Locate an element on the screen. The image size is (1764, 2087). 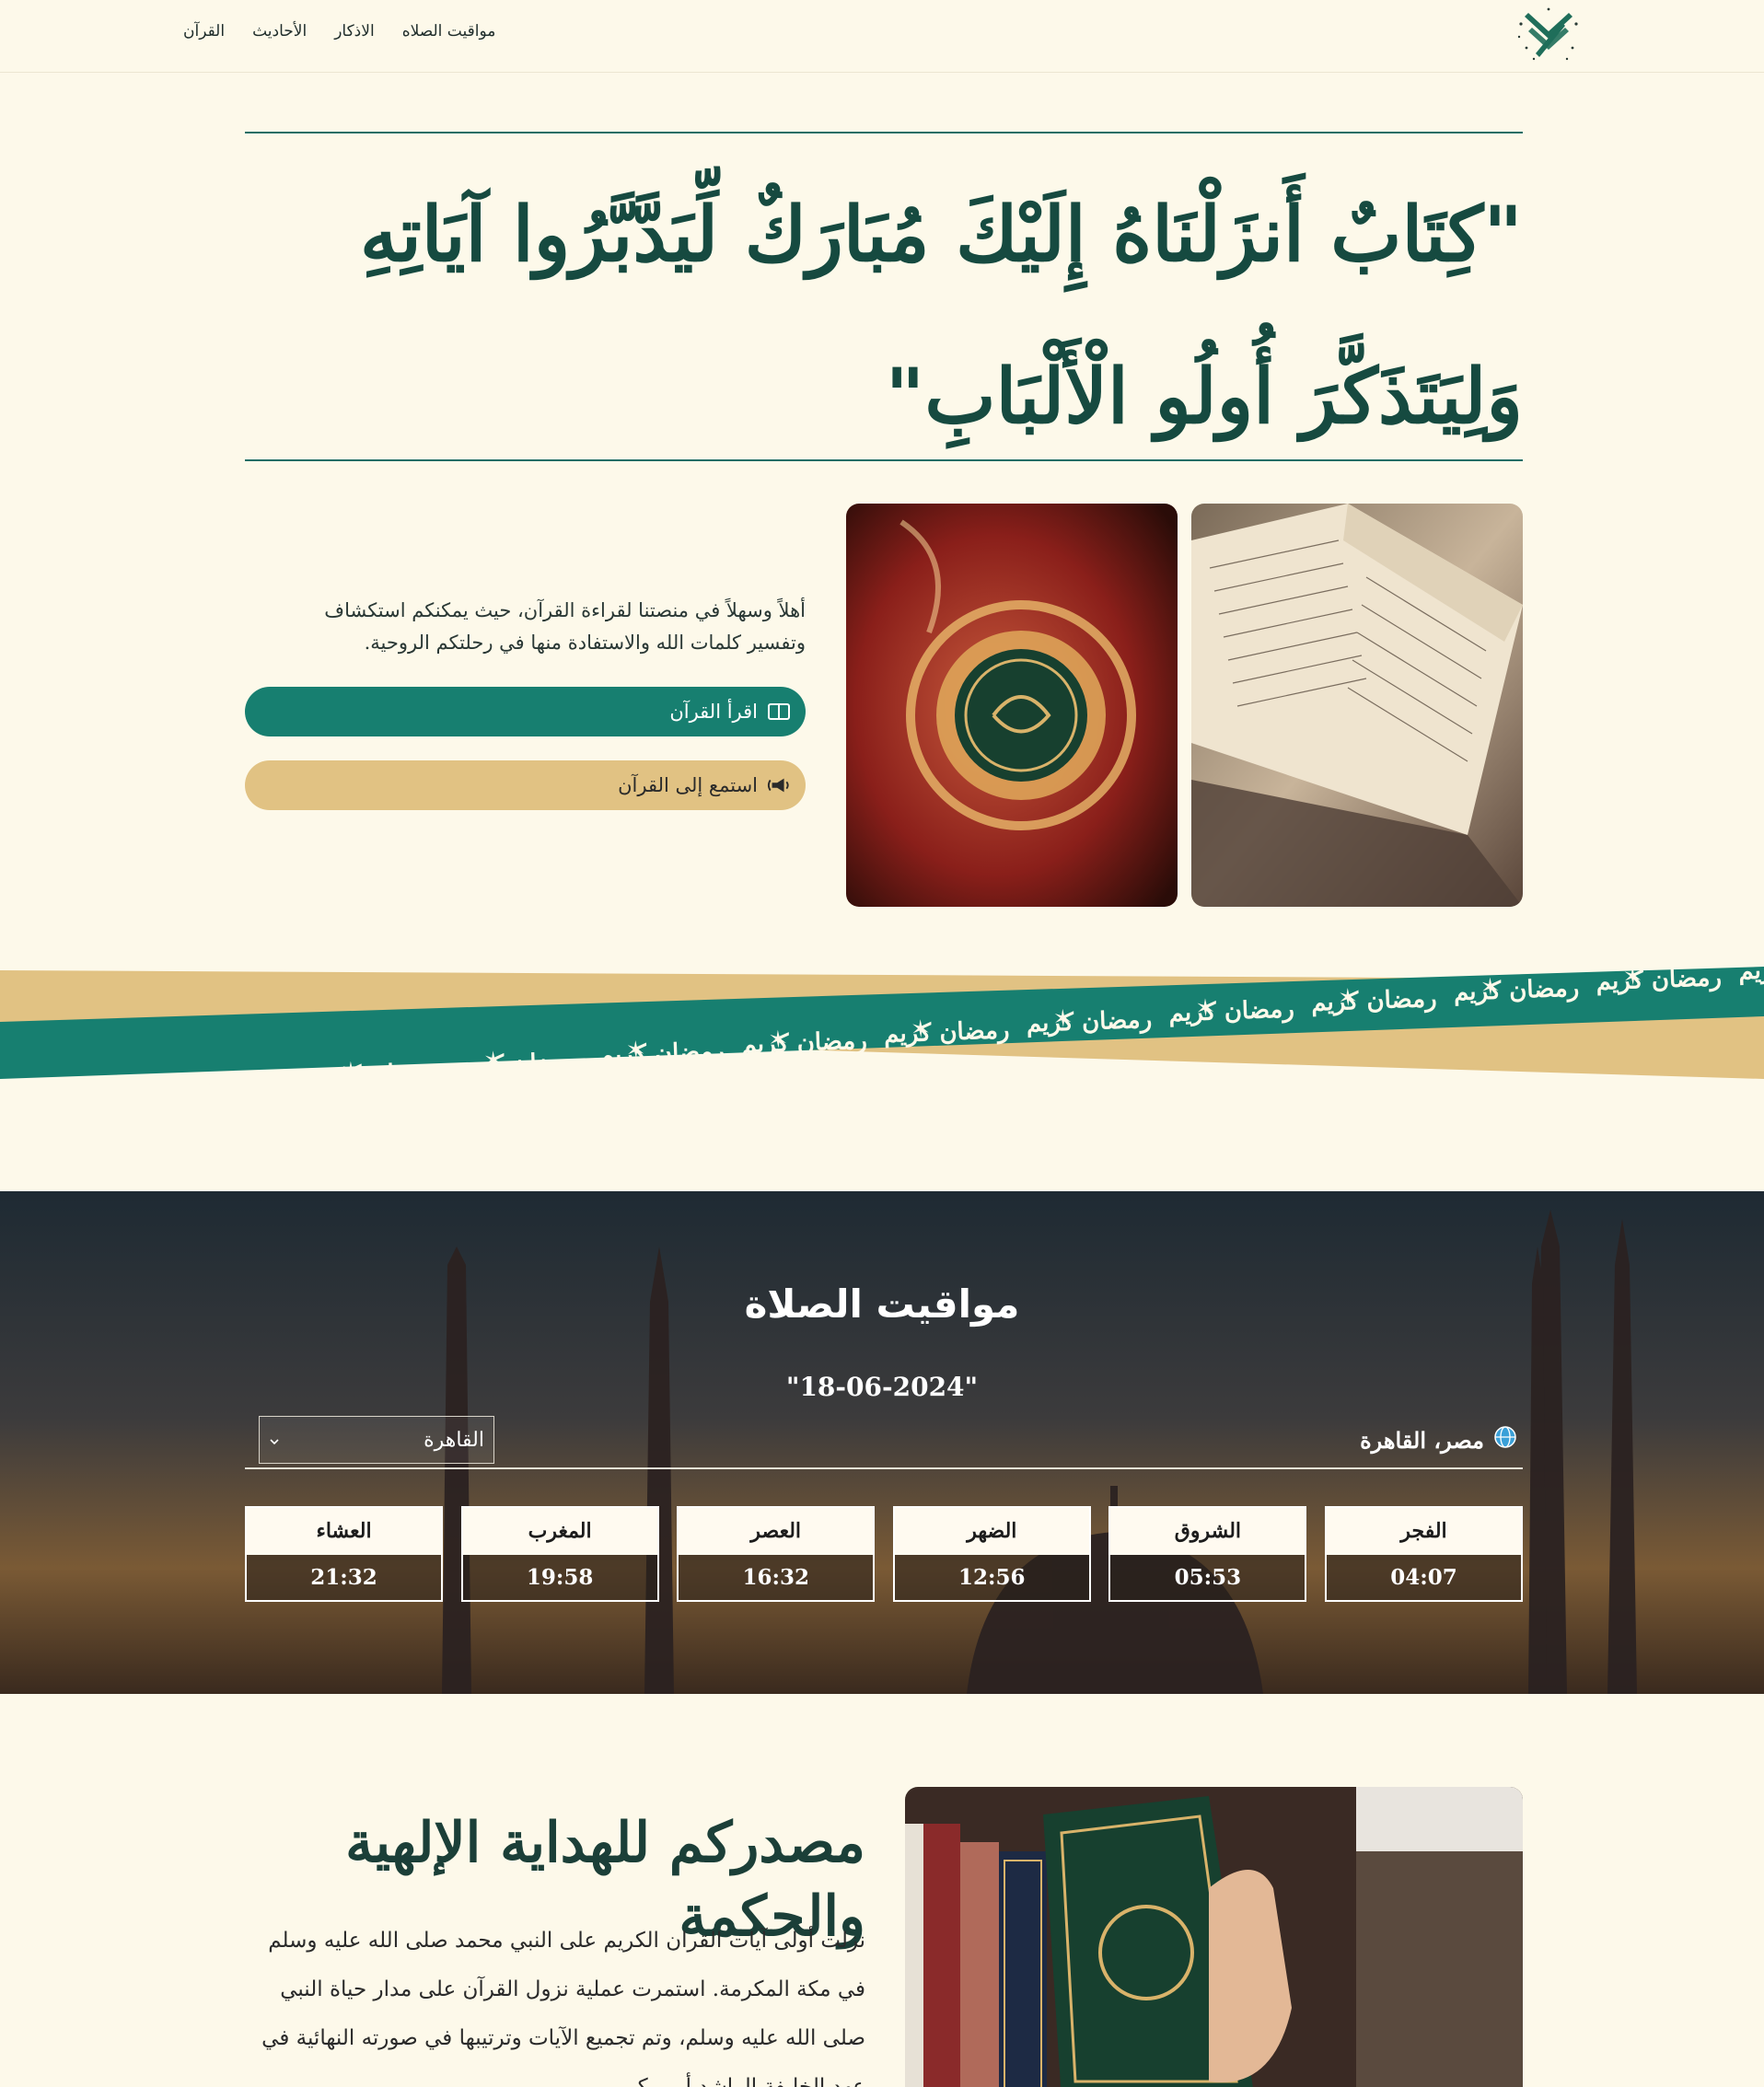
open-quran-photo is located at coordinates (1357, 705).